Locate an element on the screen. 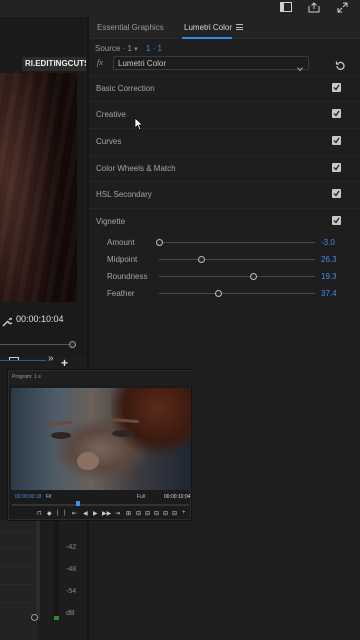  timeline-tracks is located at coordinates (19, 580).